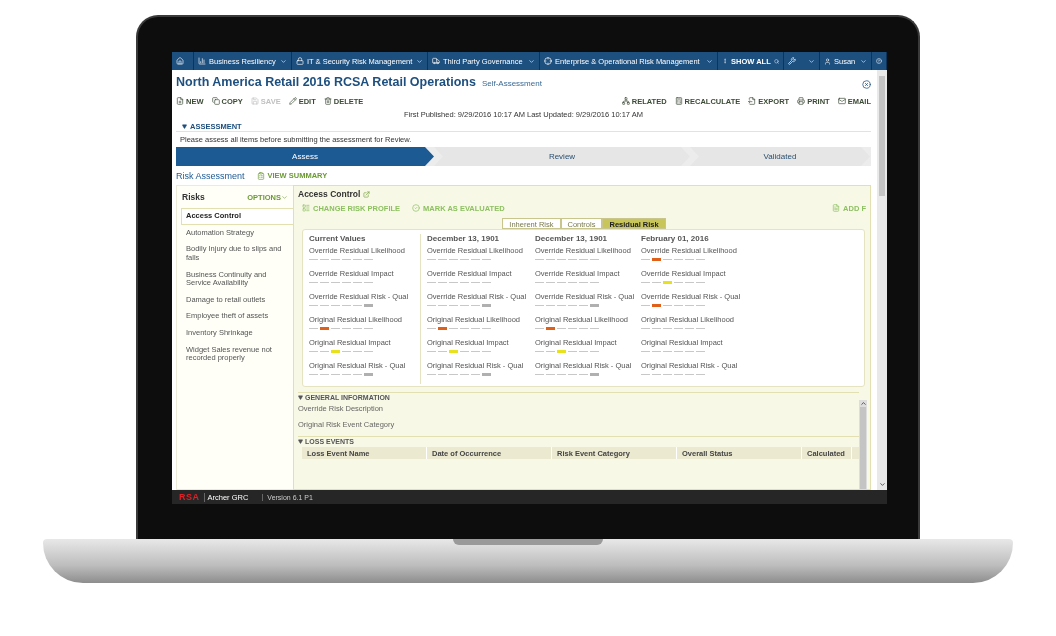  Describe the element at coordinates (511, 83) in the screenshot. I see `page-subtitle: Self-Assessment` at that location.